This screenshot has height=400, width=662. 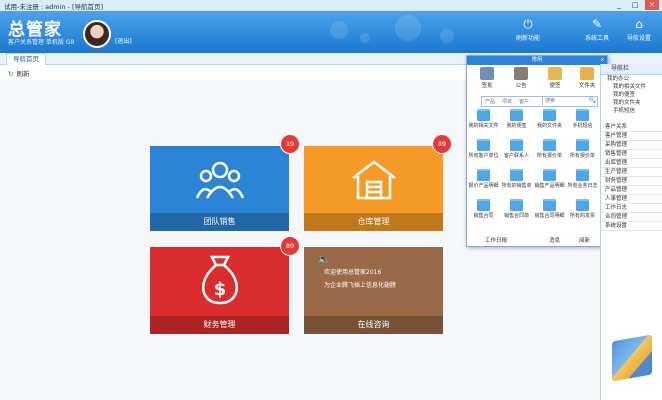 I want to click on tree-section: 人事管理, so click(x=631, y=199).